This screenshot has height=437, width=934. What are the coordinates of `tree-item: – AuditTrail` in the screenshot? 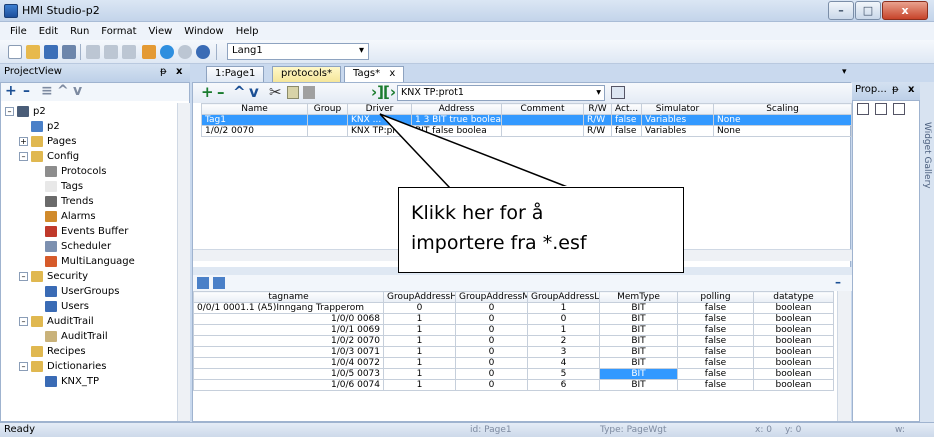 It's located at (56, 321).